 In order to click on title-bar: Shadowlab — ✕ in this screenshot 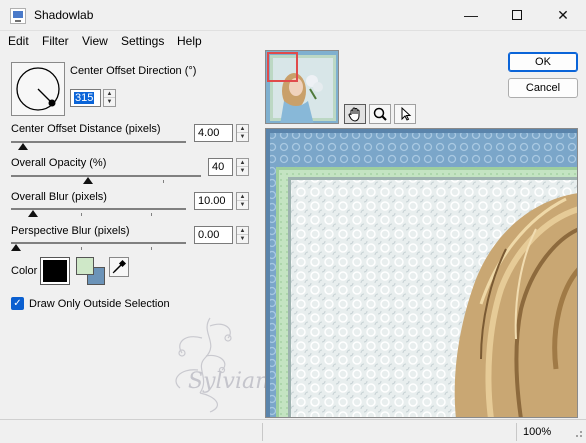, I will do `click(293, 15)`.